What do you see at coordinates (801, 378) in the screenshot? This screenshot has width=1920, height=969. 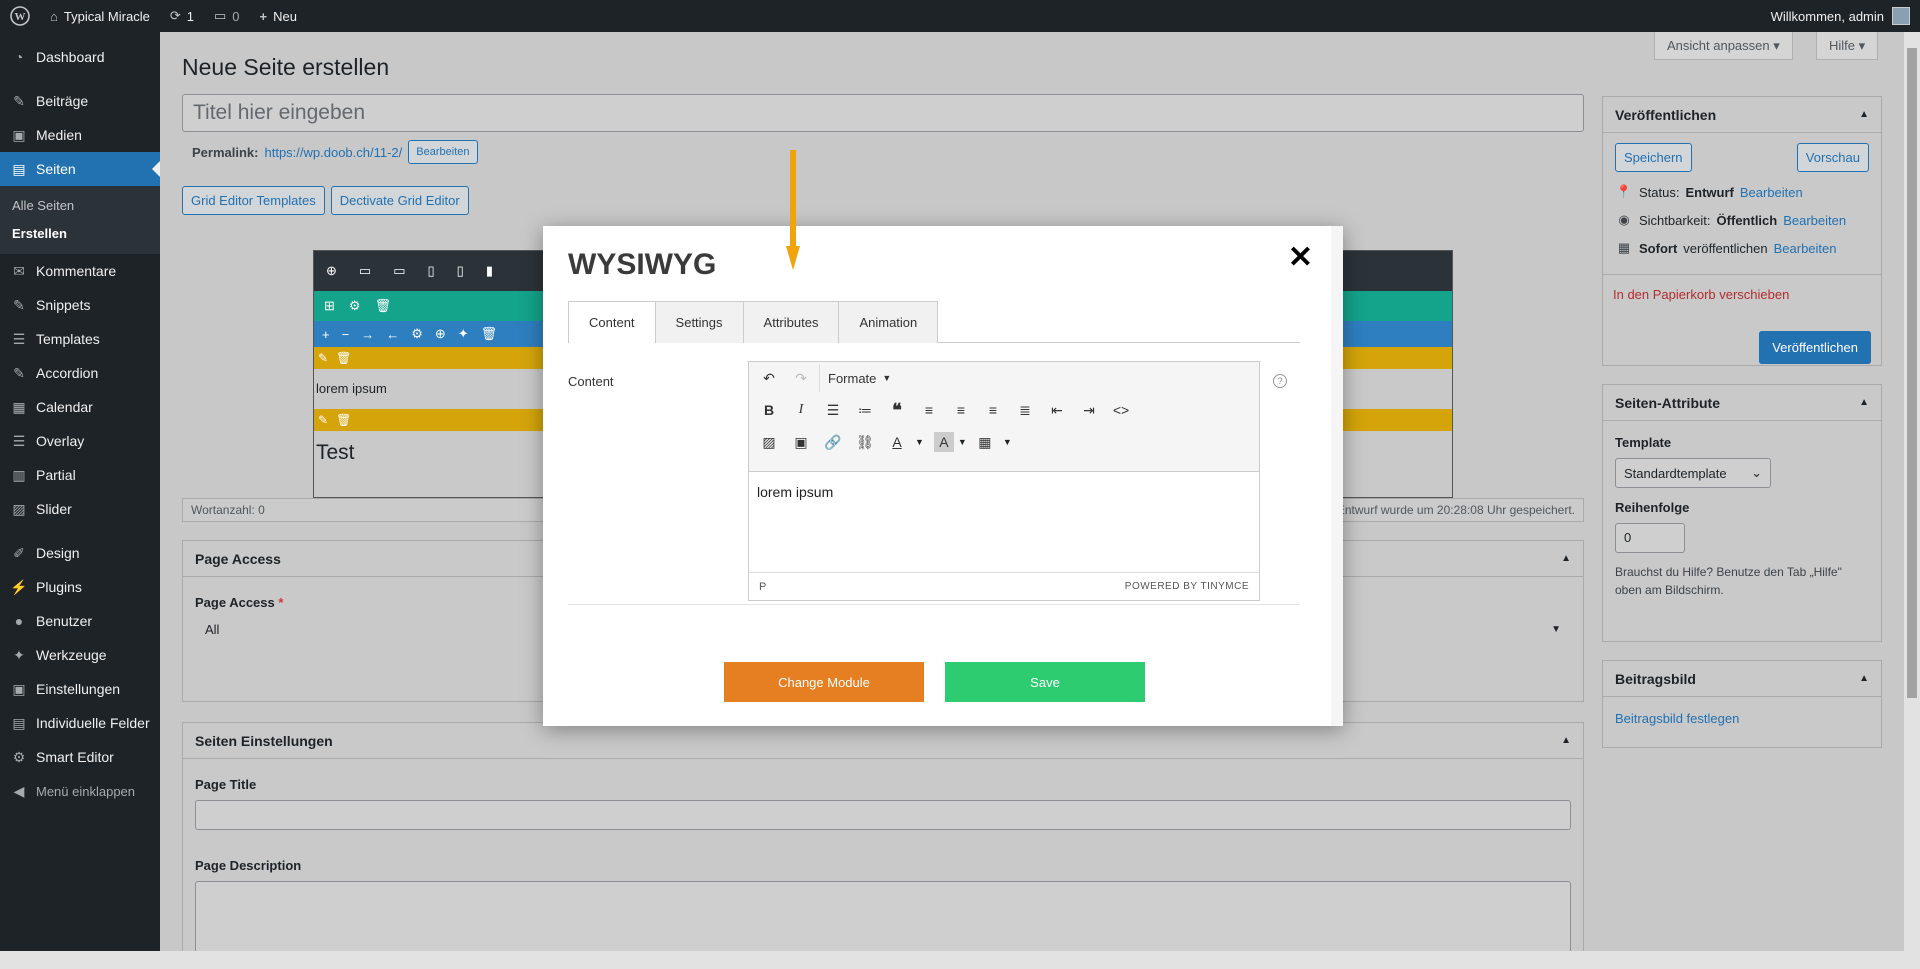 I see `redo-icon: ↷` at bounding box center [801, 378].